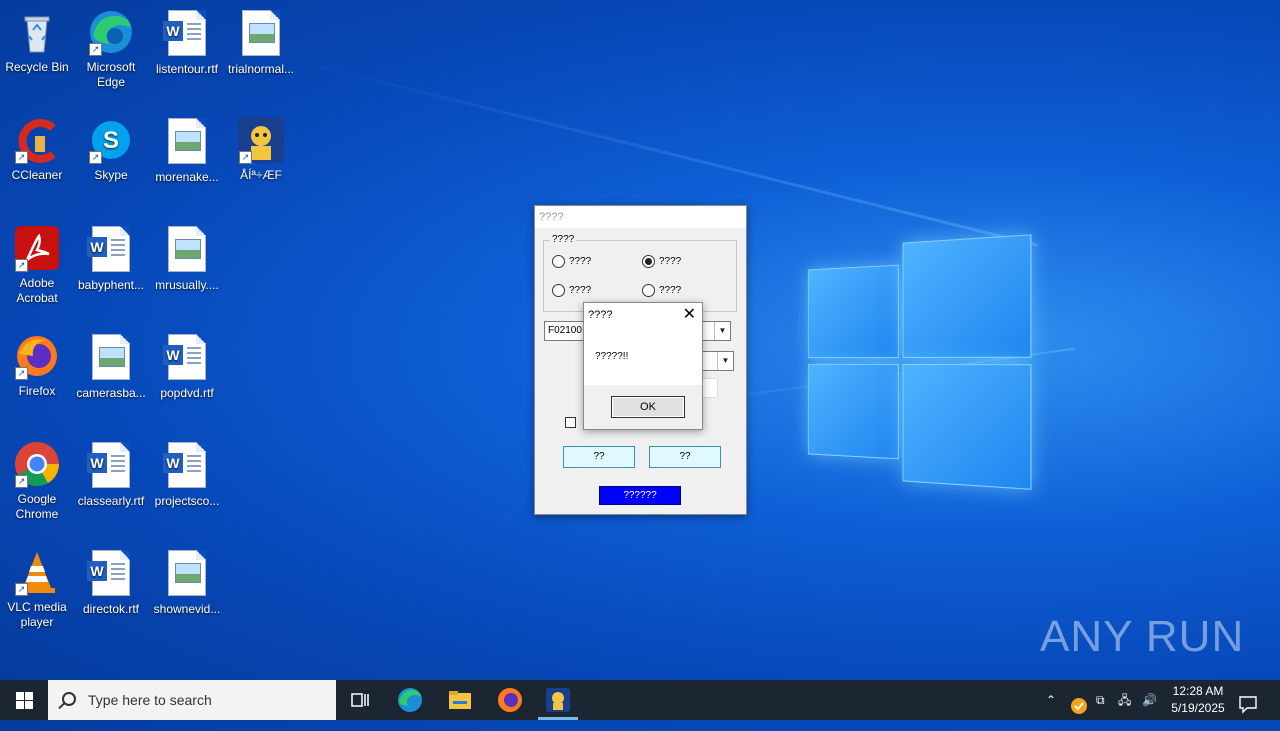 Image resolution: width=1280 pixels, height=731 pixels. Describe the element at coordinates (1198, 700) in the screenshot. I see `taskbar-clock: 12:28 AM 5/19/2025` at that location.